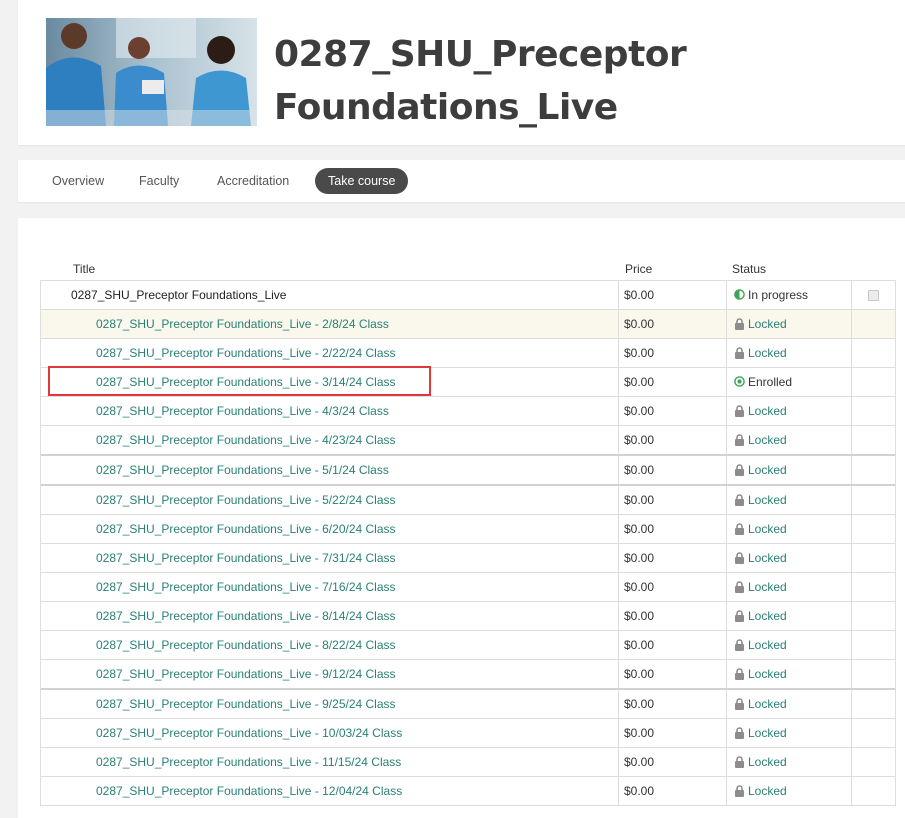 Image resolution: width=905 pixels, height=818 pixels. I want to click on page-title-line-1: 0287_SHU_Preceptor, so click(480, 54).